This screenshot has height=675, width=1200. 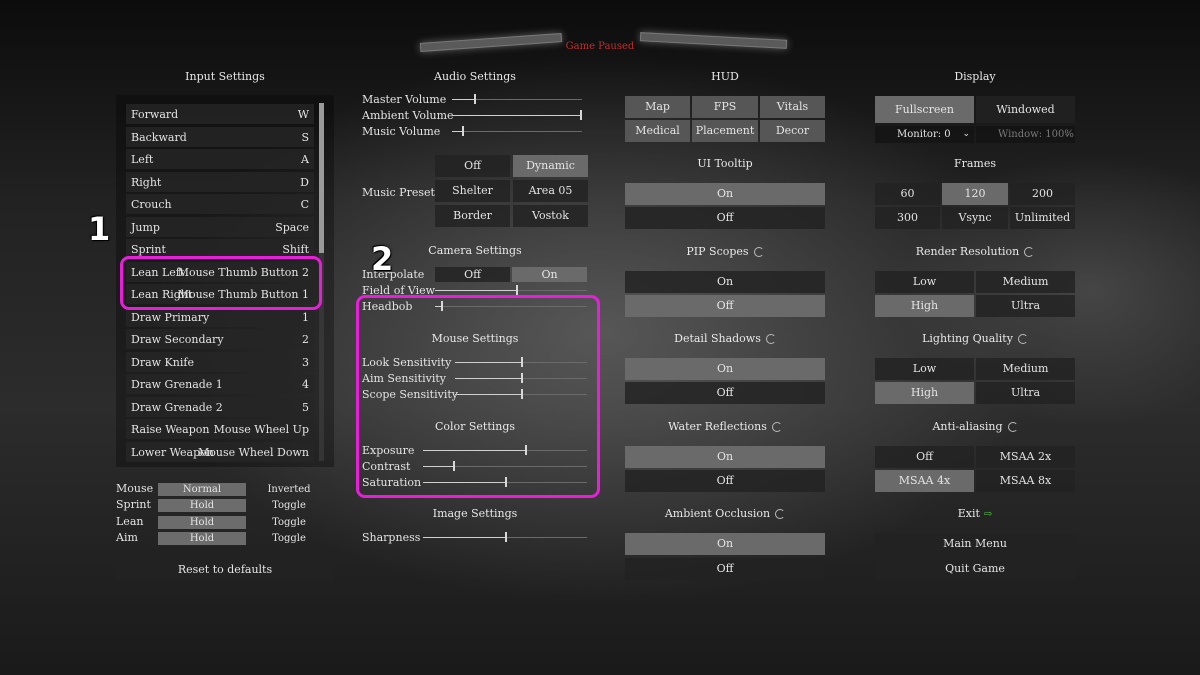 What do you see at coordinates (220, 204) in the screenshot?
I see `keybinding-row: Crouch C` at bounding box center [220, 204].